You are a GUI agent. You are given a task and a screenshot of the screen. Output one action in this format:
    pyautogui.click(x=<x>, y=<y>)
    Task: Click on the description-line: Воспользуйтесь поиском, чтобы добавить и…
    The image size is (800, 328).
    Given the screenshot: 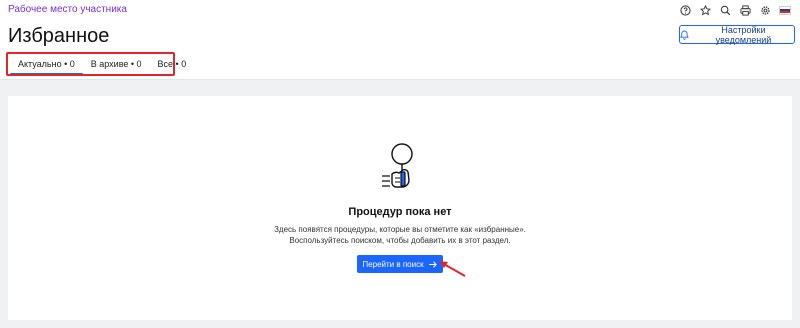 What is the action you would take?
    pyautogui.click(x=400, y=240)
    